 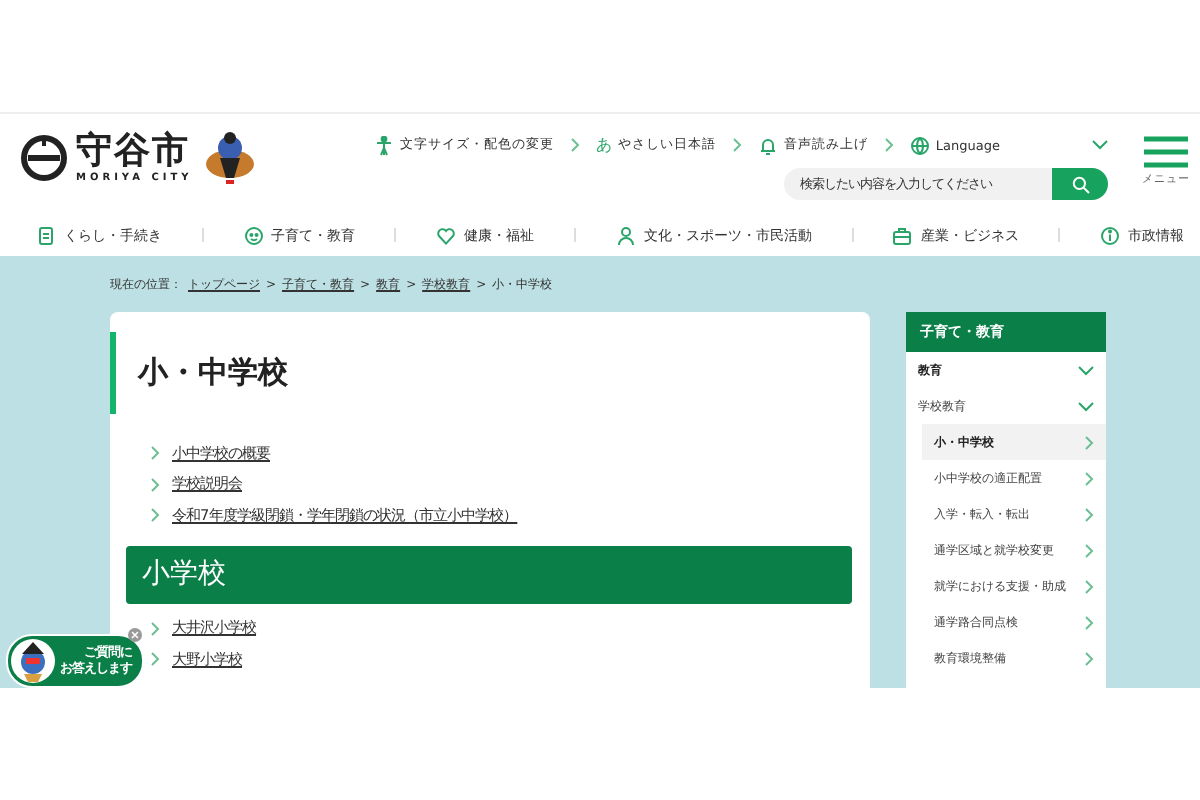 I want to click on search-button, so click(x=1080, y=184).